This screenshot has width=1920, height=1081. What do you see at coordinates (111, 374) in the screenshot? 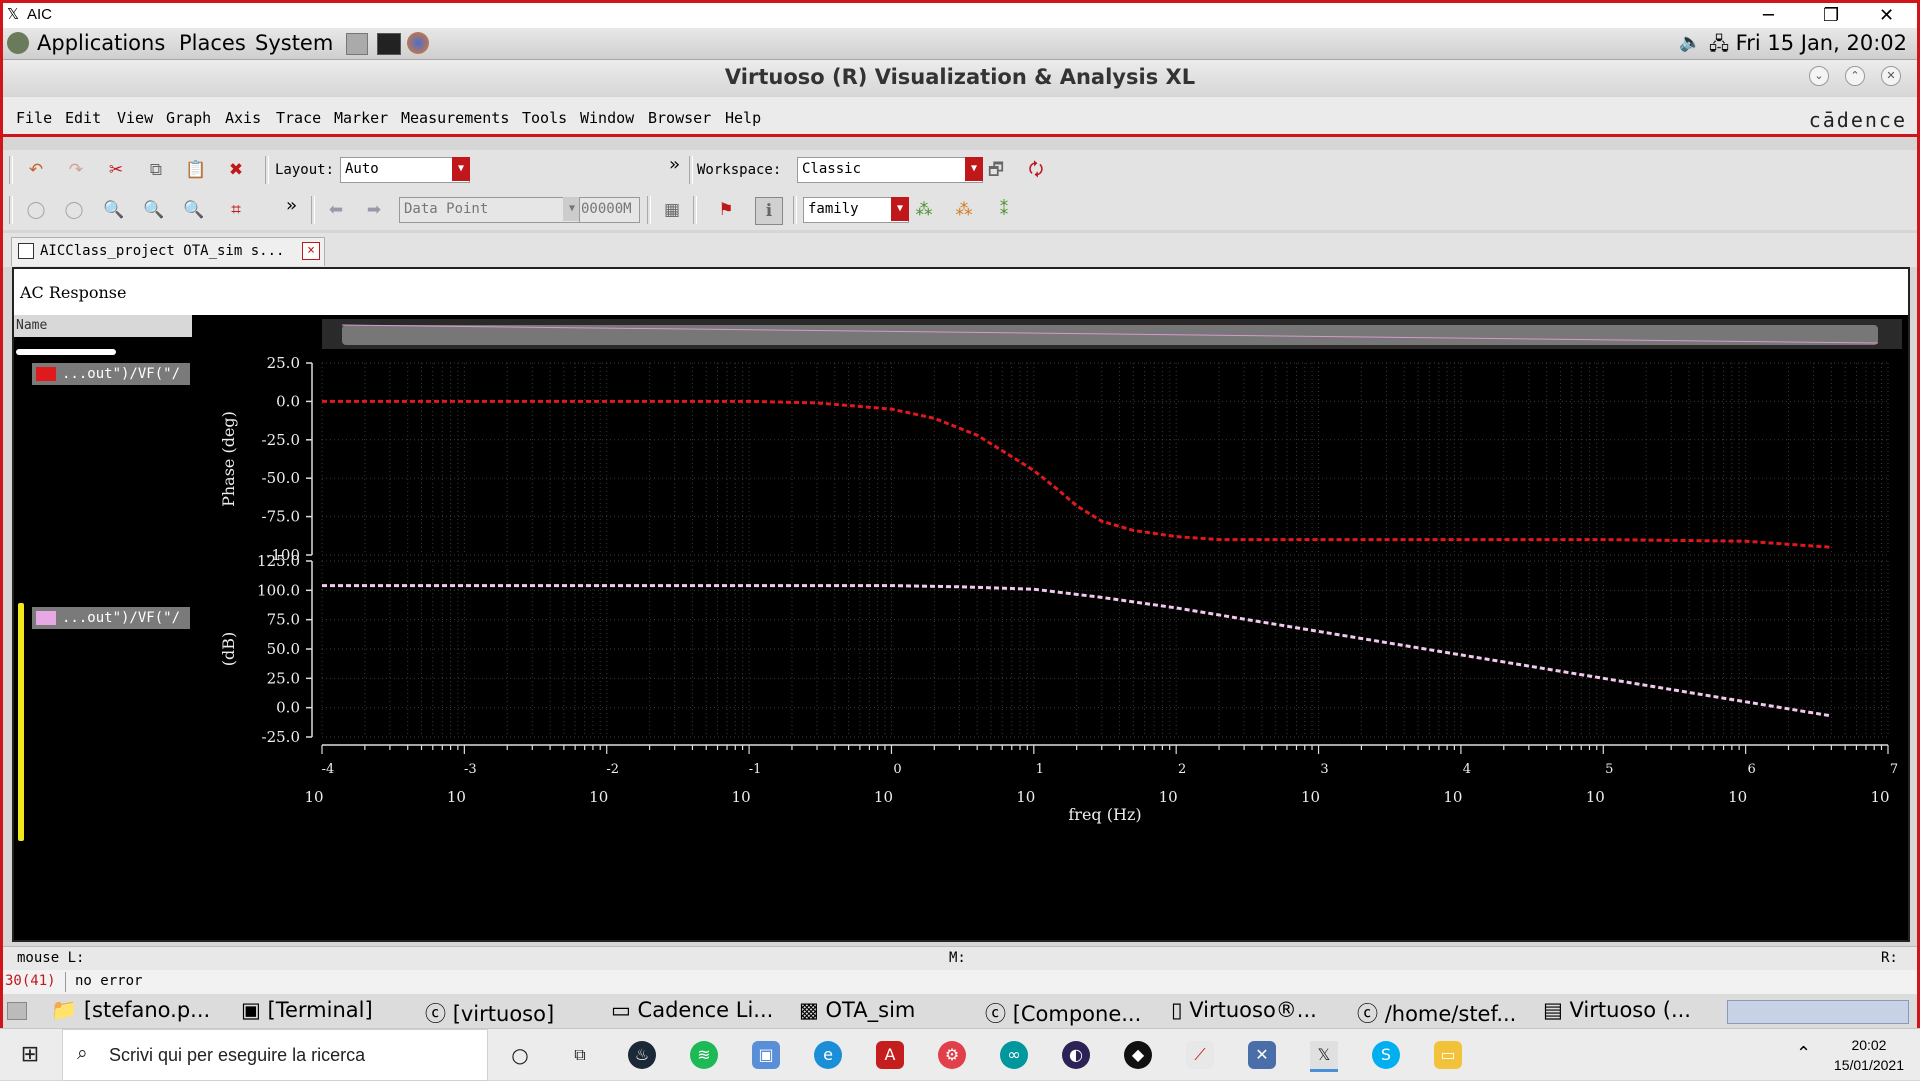
I see `legend-item-phase: ...out")/VF("/` at bounding box center [111, 374].